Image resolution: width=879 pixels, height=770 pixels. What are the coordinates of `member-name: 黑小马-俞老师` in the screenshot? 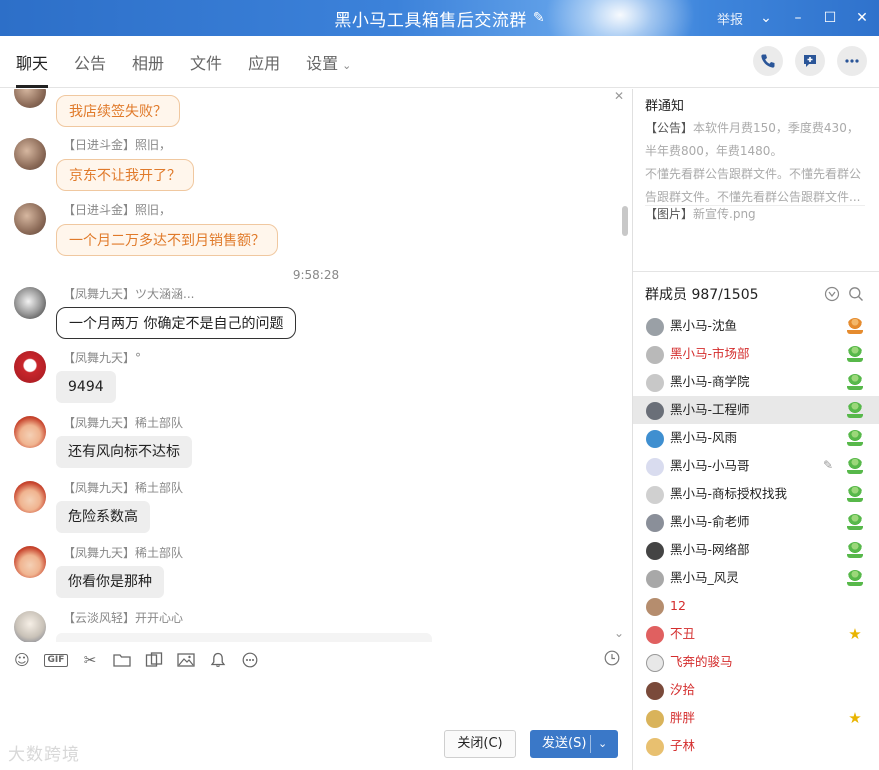 It's located at (710, 521).